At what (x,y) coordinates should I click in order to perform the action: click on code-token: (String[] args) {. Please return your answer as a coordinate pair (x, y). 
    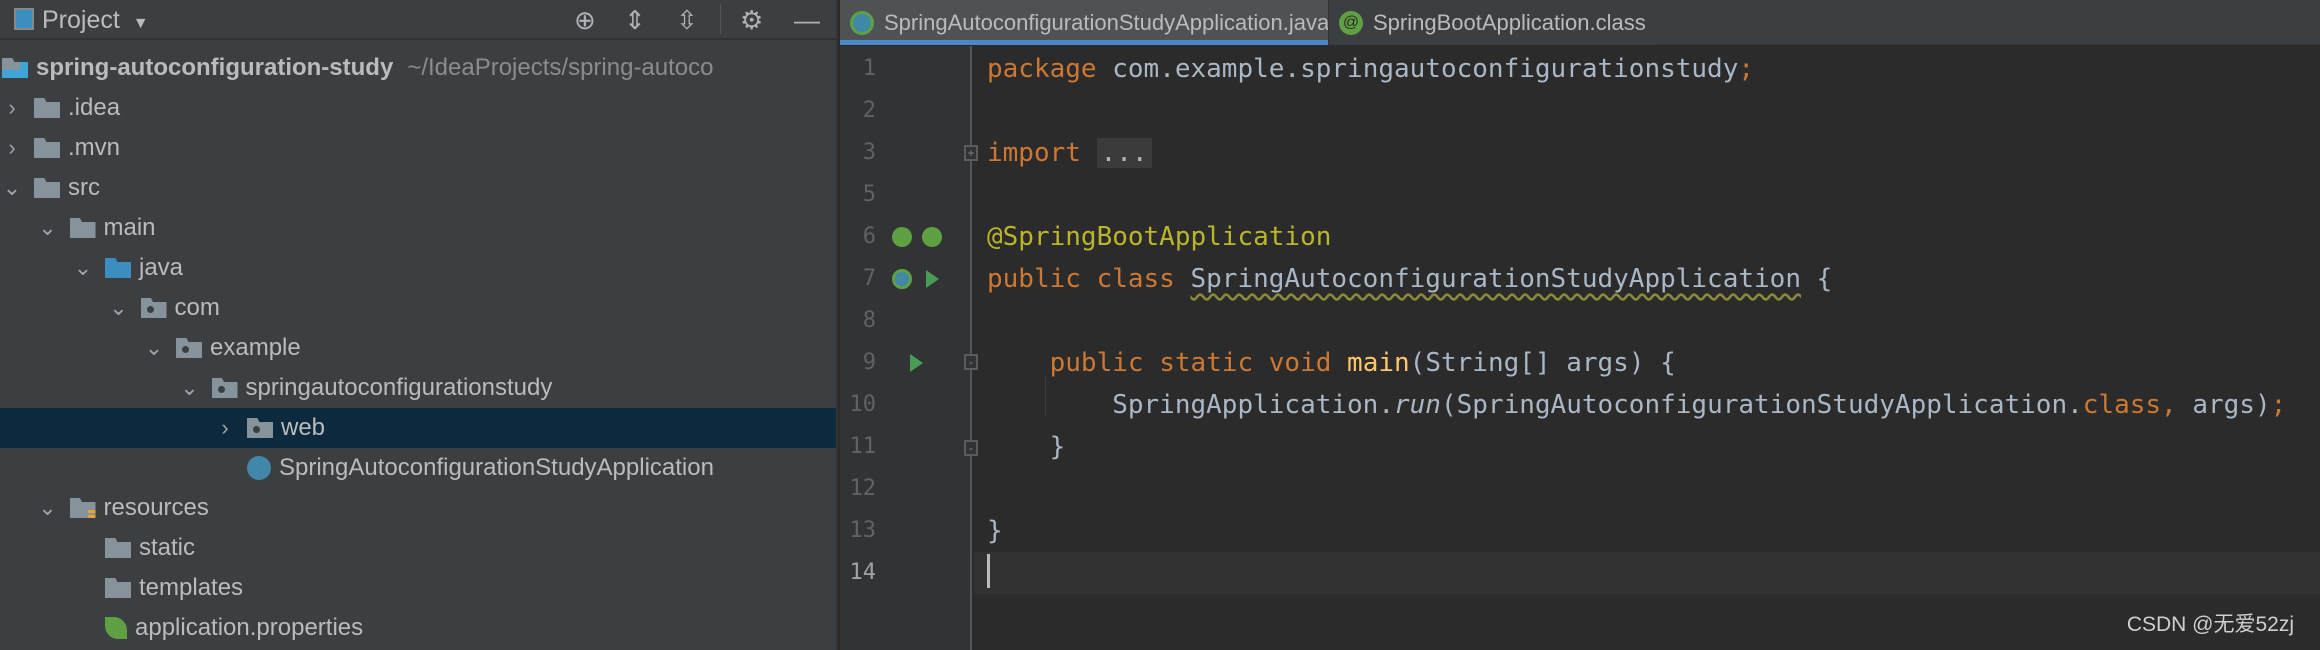
    Looking at the image, I should click on (1542, 363).